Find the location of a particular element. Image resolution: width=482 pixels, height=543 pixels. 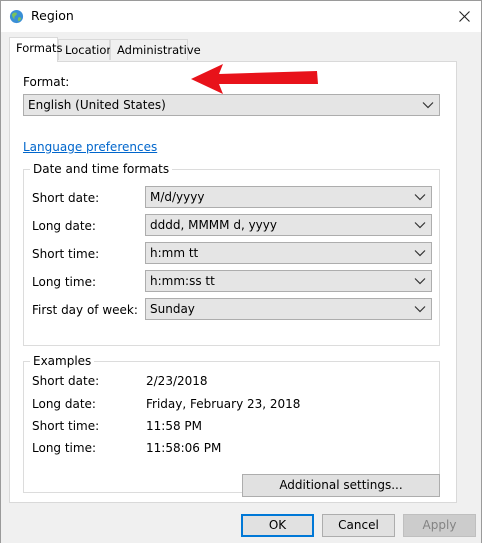

long-time-select: h:mm:ss tt is located at coordinates (288, 281).